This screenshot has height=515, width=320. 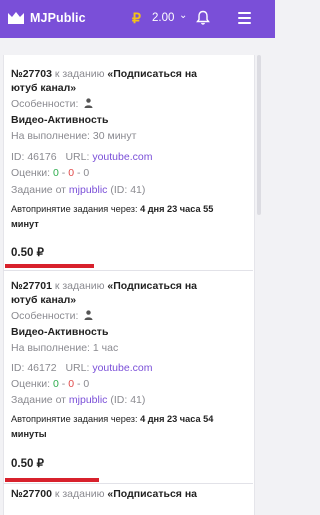 What do you see at coordinates (259, 135) in the screenshot?
I see `scrollbar` at bounding box center [259, 135].